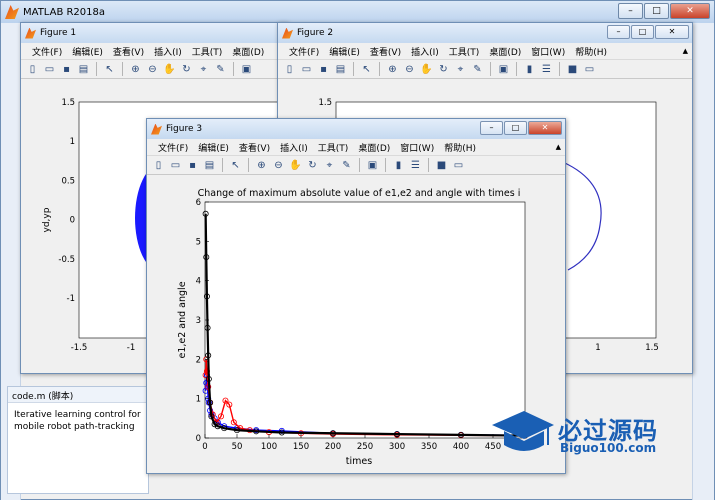 The width and height of the screenshot is (715, 500). I want to click on y-tick-label: 6, so click(198, 203).